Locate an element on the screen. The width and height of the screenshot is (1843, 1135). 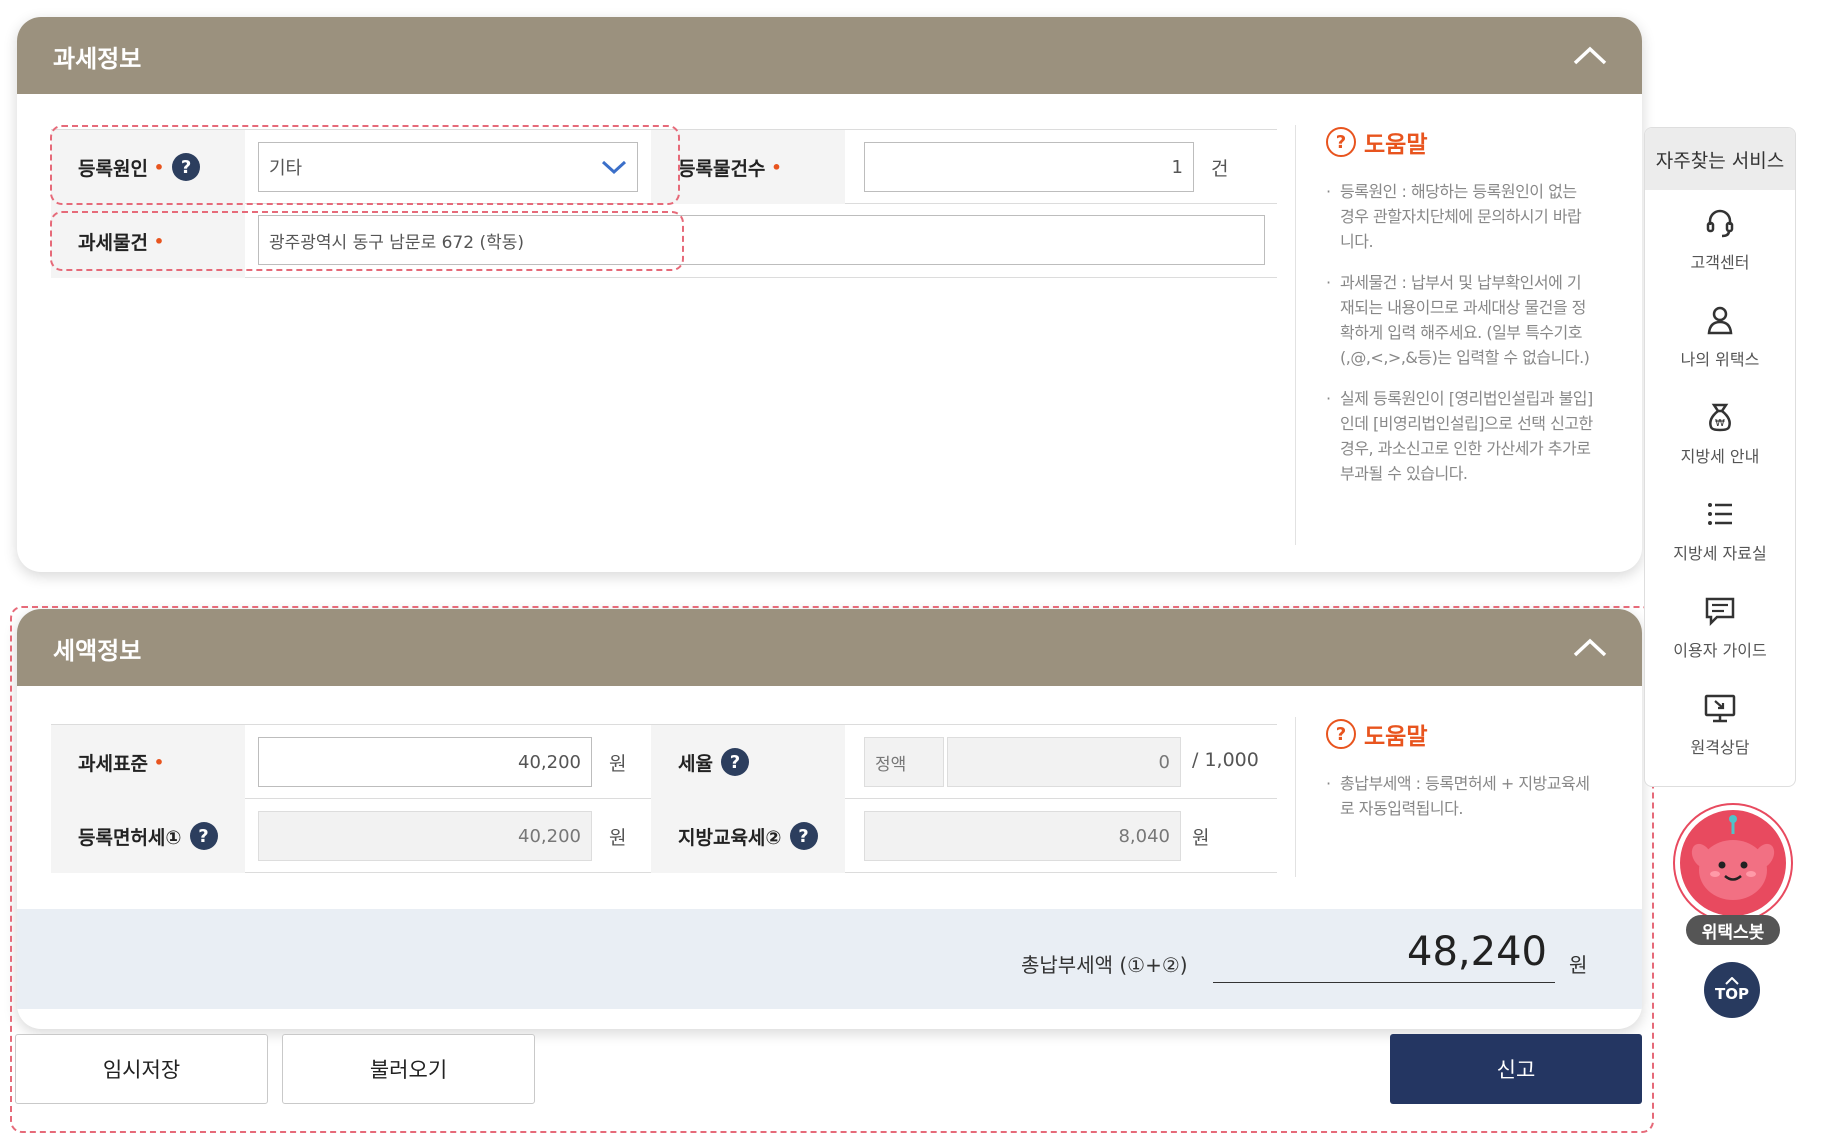
tax-amount-title: 세액정보 is located at coordinates (97, 651).